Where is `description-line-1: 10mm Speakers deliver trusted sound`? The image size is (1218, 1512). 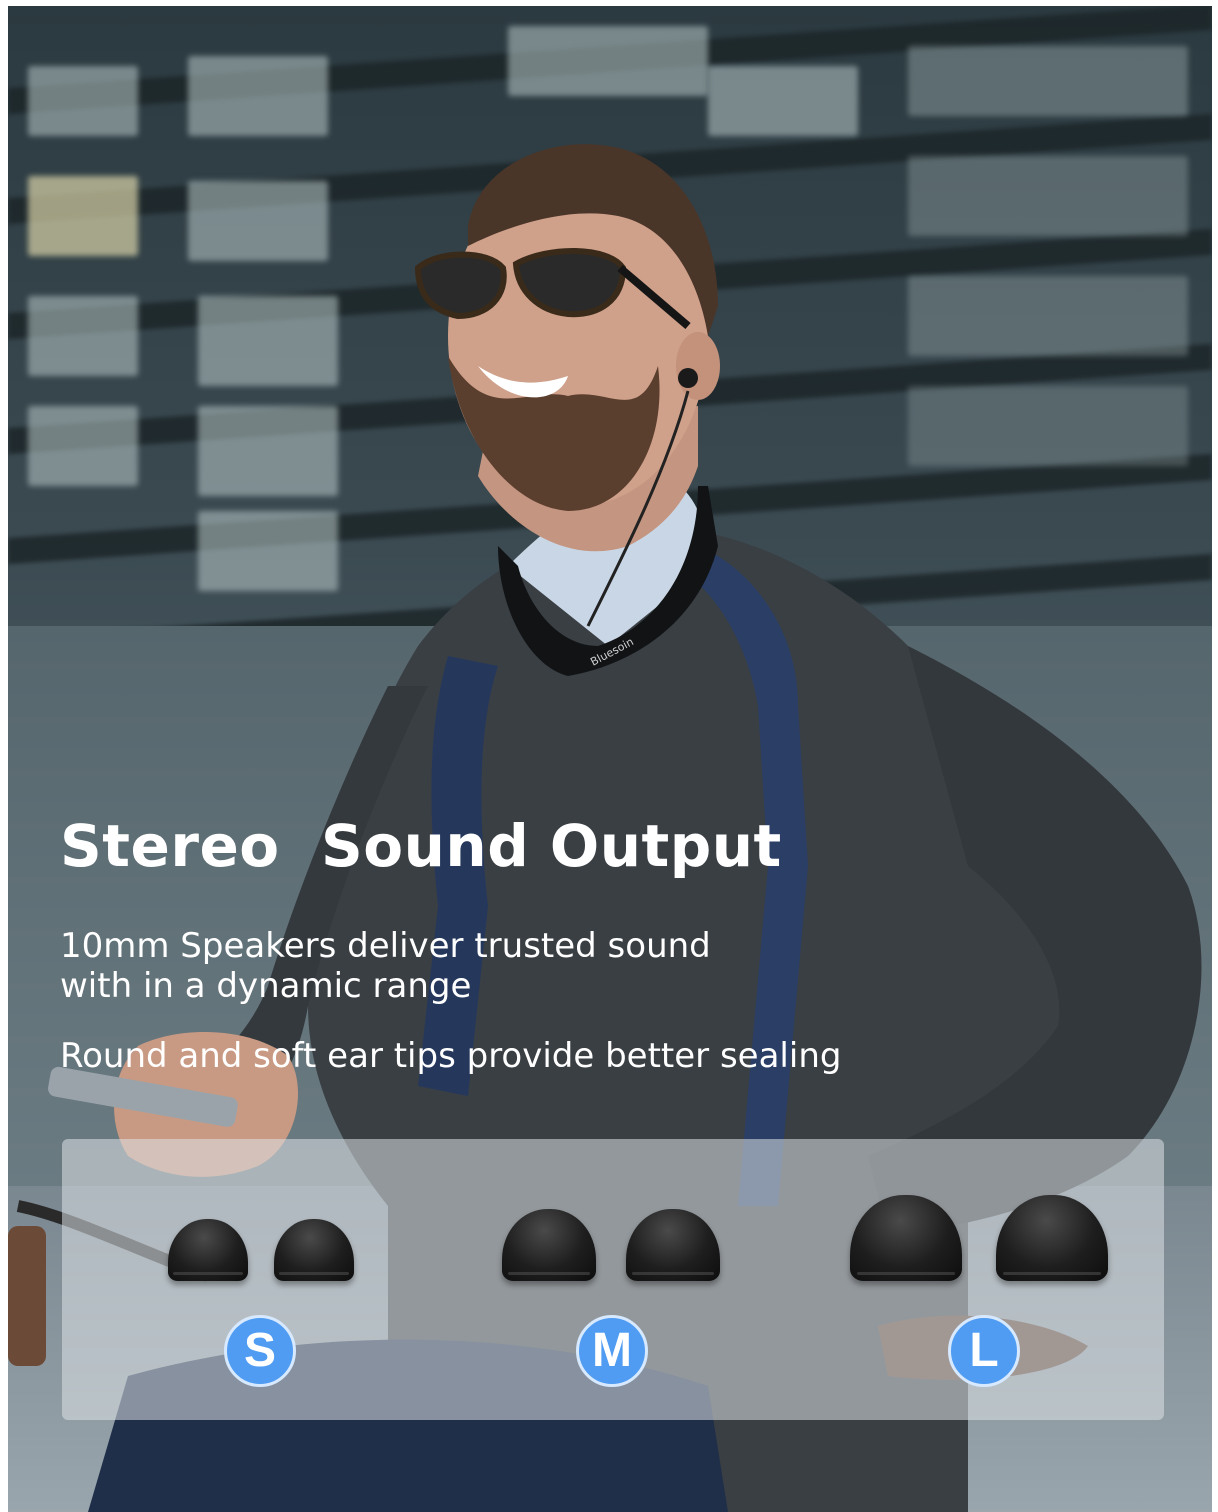 description-line-1: 10mm Speakers deliver trusted sound is located at coordinates (385, 946).